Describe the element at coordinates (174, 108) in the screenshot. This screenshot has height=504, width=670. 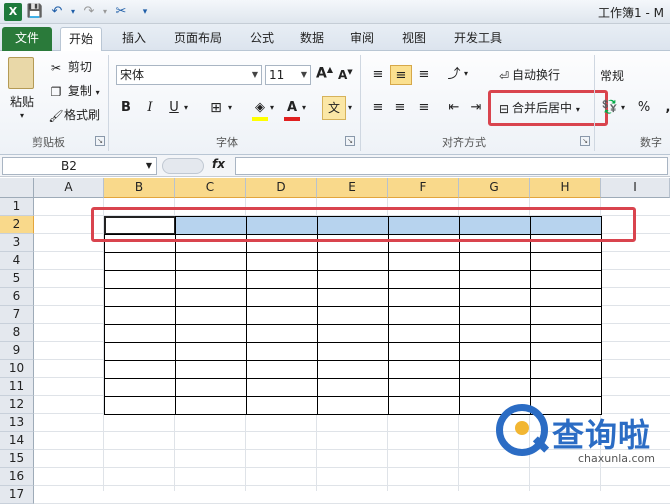
I see `underline-button: U` at that location.